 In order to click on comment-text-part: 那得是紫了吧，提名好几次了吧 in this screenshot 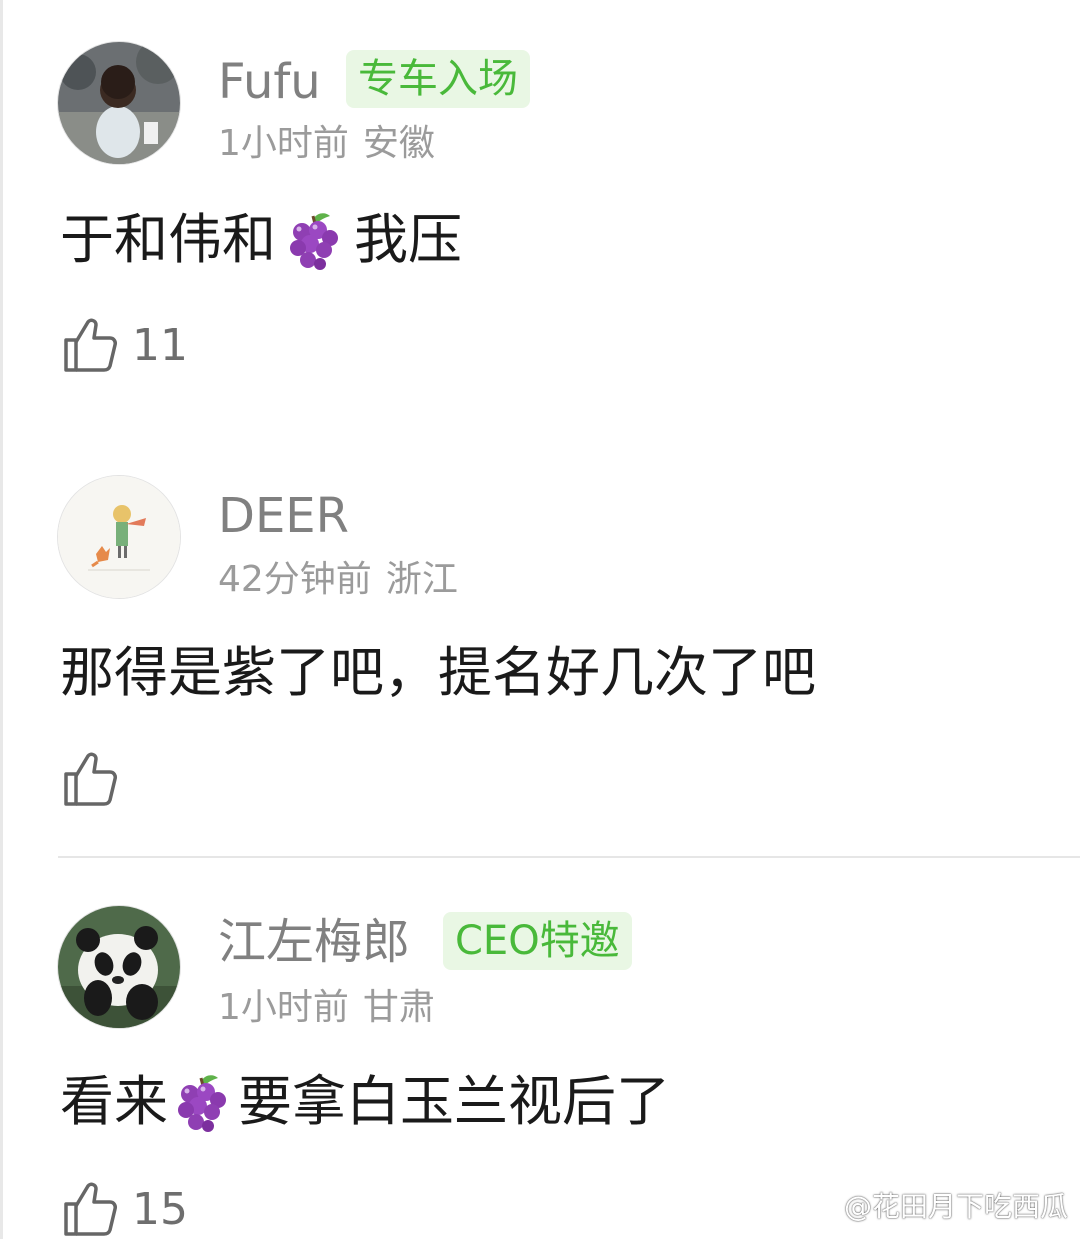, I will do `click(438, 672)`.